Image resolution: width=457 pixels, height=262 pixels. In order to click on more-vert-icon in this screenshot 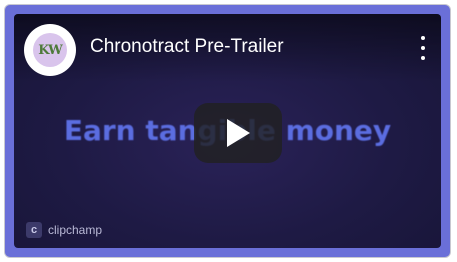, I will do `click(423, 48)`.